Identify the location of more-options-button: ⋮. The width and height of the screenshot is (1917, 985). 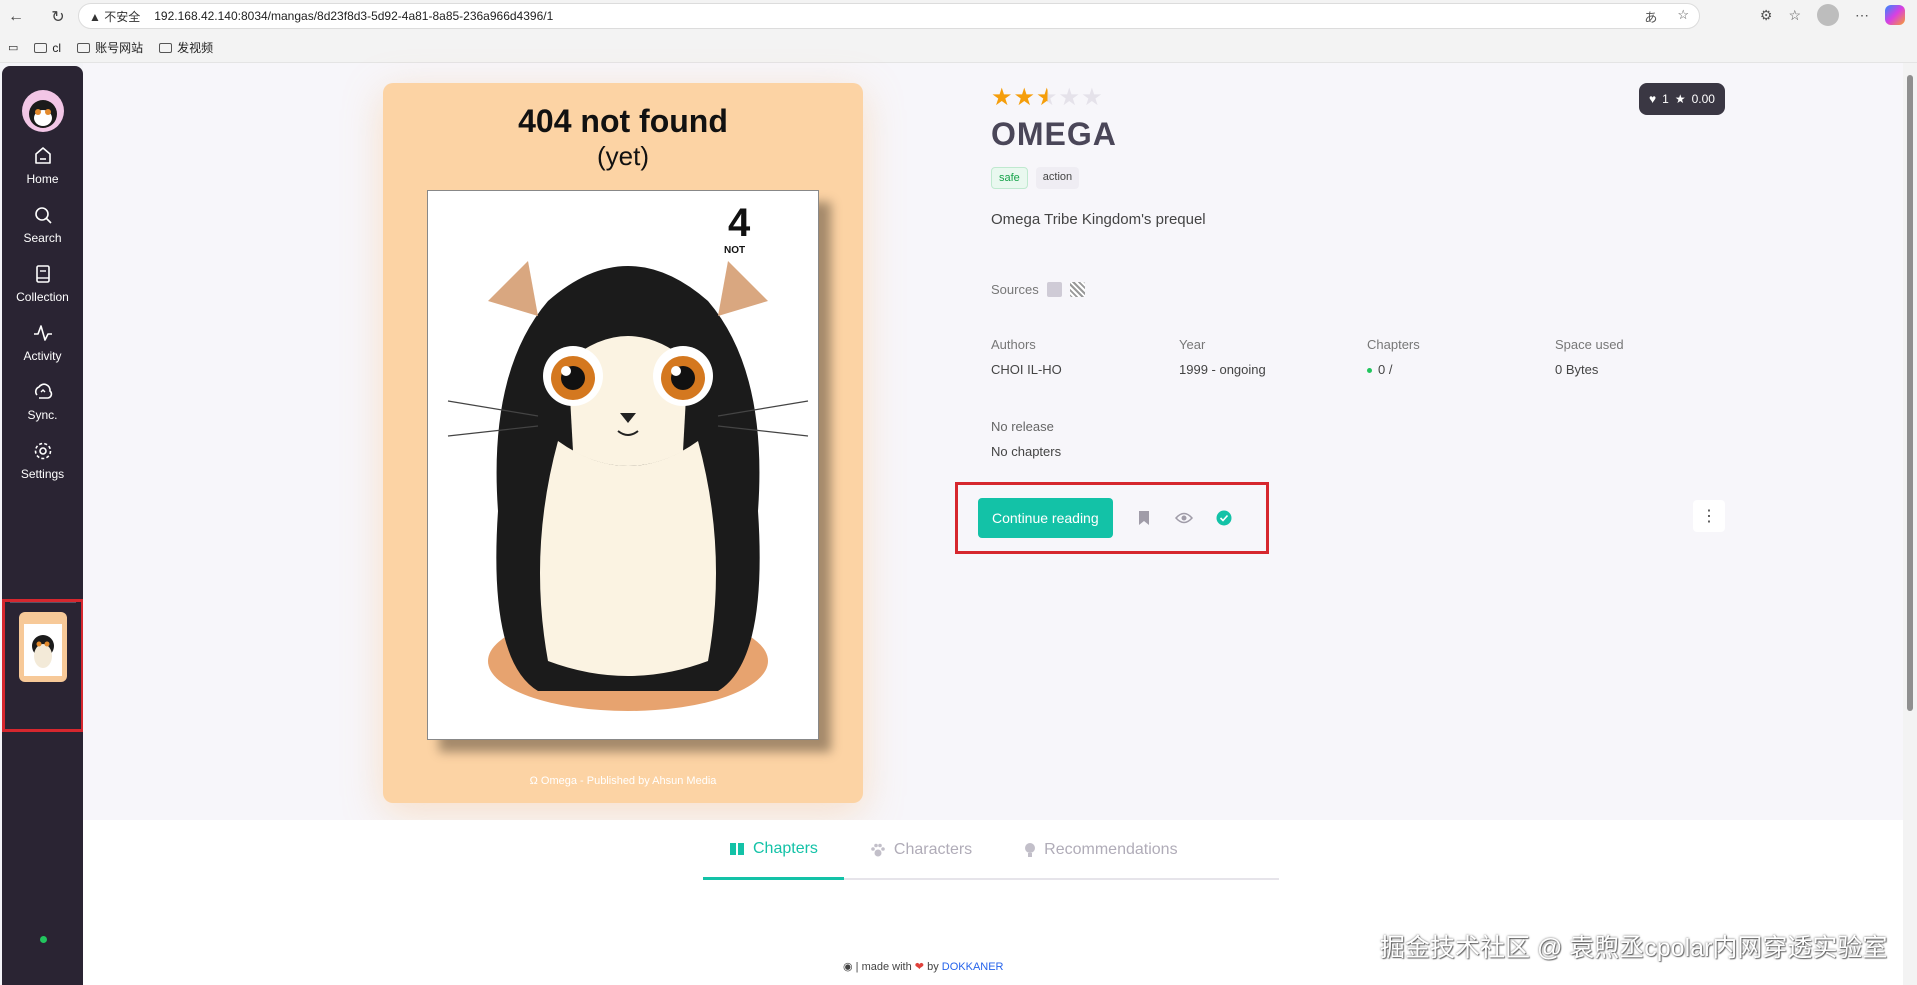
(1709, 516).